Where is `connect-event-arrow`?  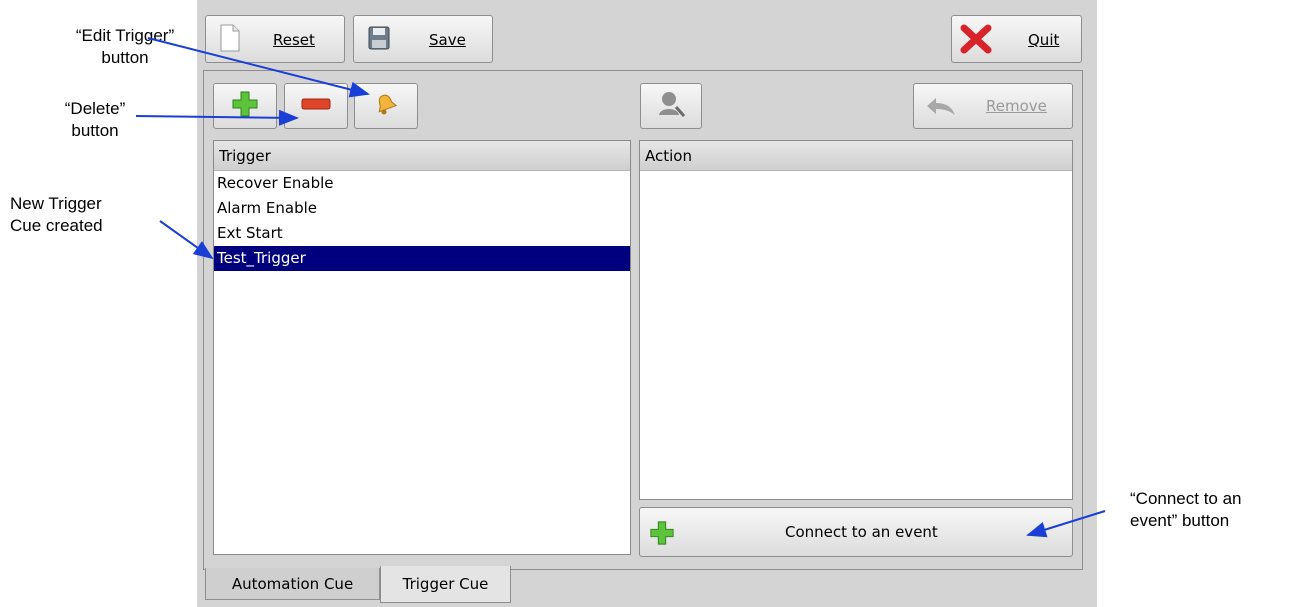 connect-event-arrow is located at coordinates (1066, 524).